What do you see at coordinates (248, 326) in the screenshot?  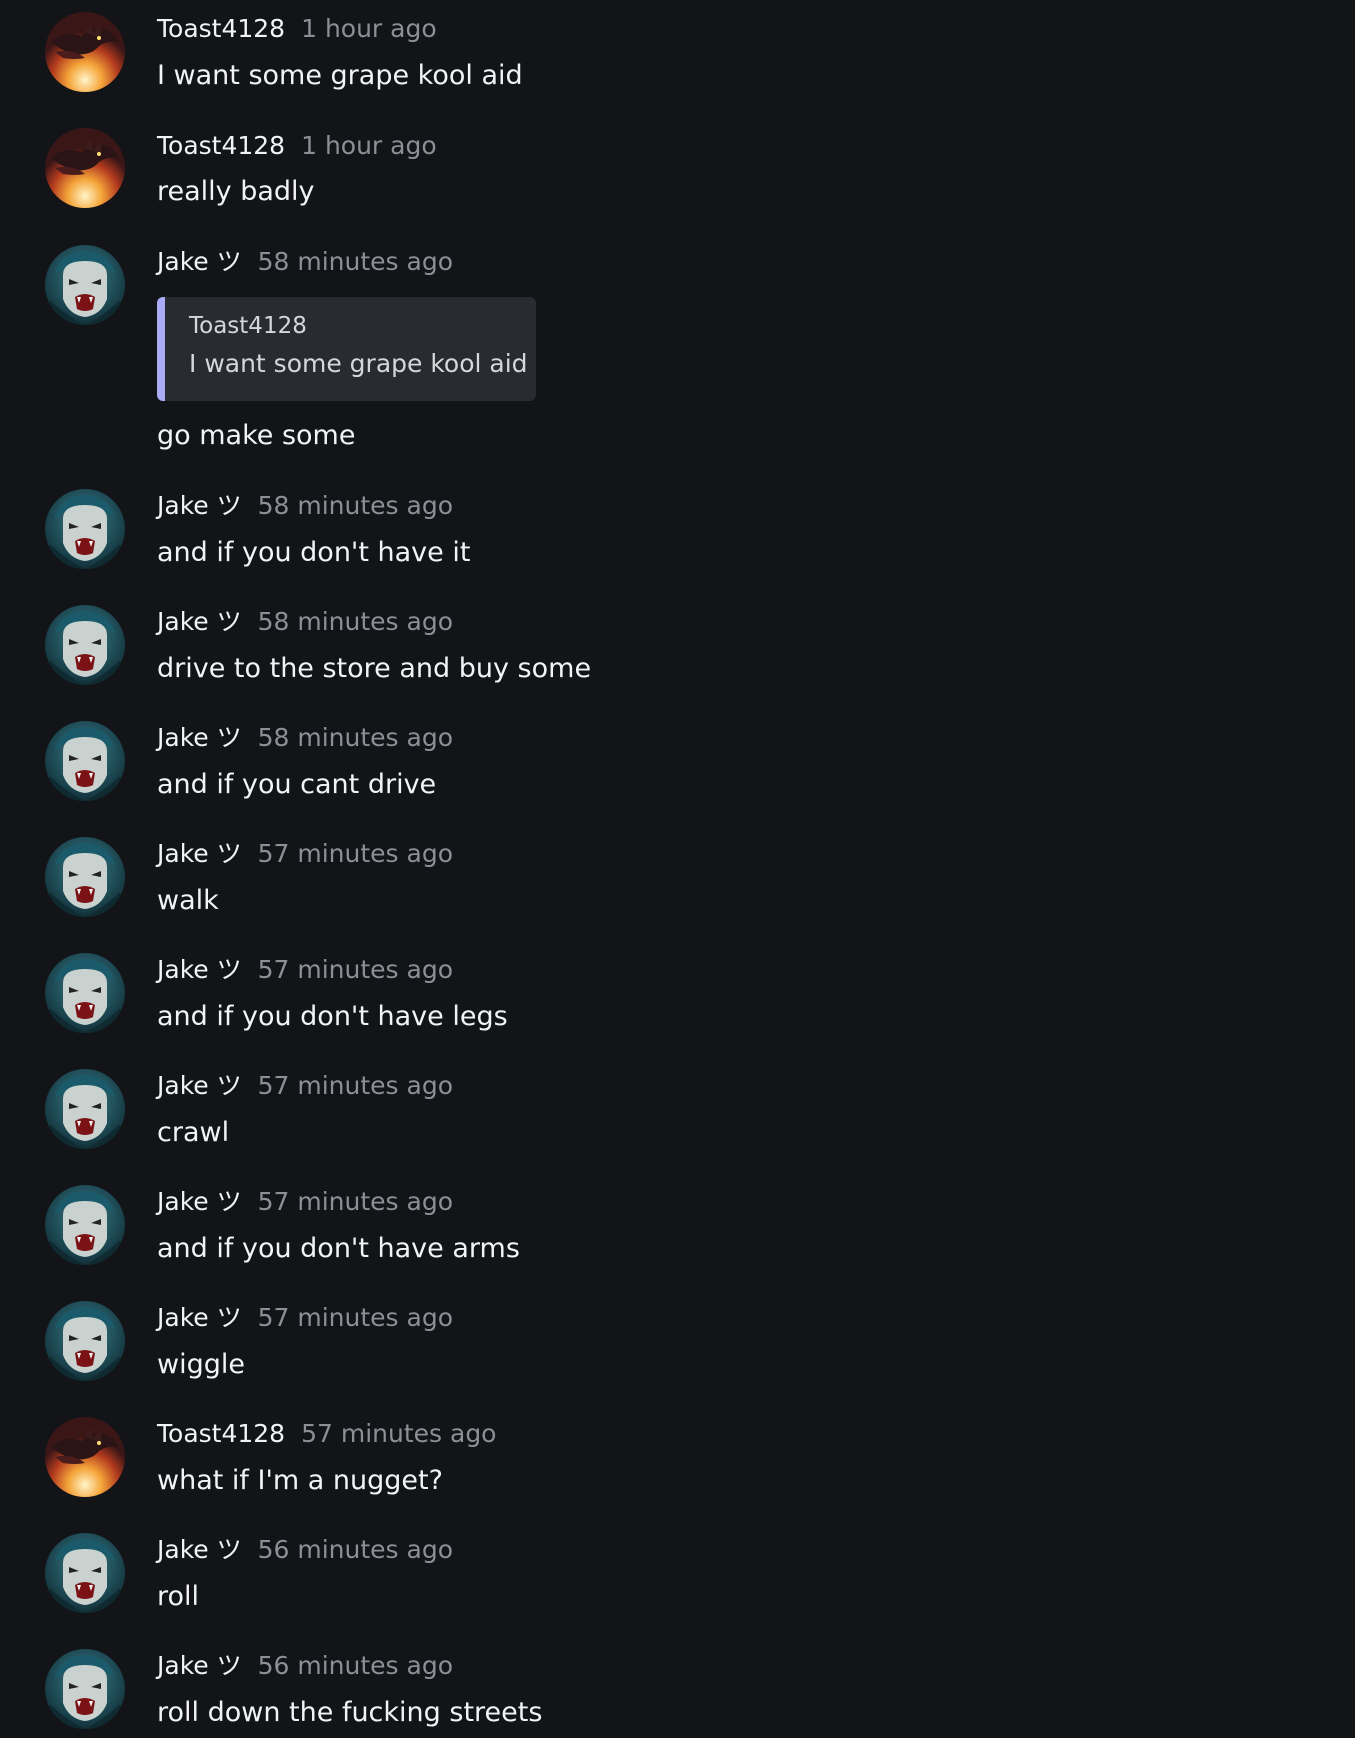 I see `quote-author: Toast4128` at bounding box center [248, 326].